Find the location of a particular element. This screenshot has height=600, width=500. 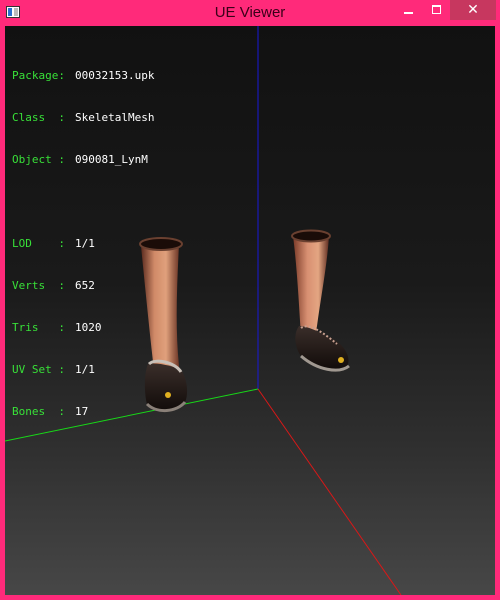

close-icon: ✕ is located at coordinates (473, 10).